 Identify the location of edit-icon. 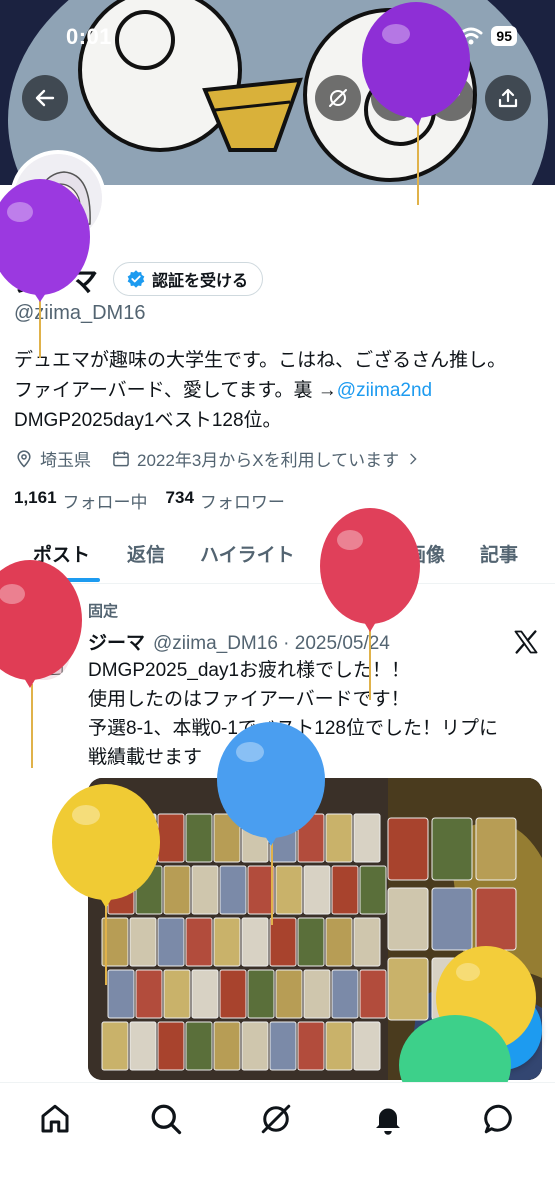
(451, 98).